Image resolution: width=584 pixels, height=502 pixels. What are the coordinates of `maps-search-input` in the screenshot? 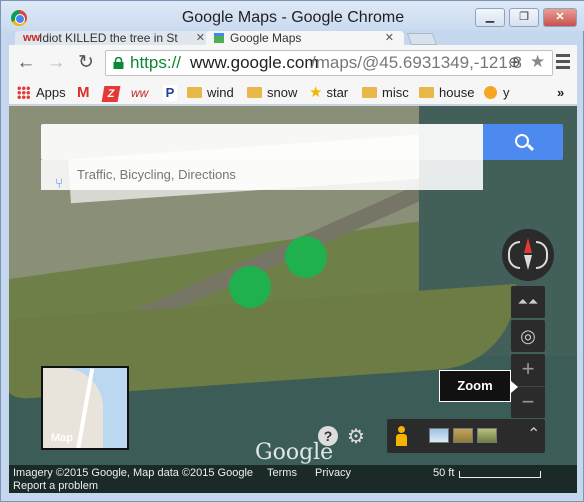 It's located at (262, 142).